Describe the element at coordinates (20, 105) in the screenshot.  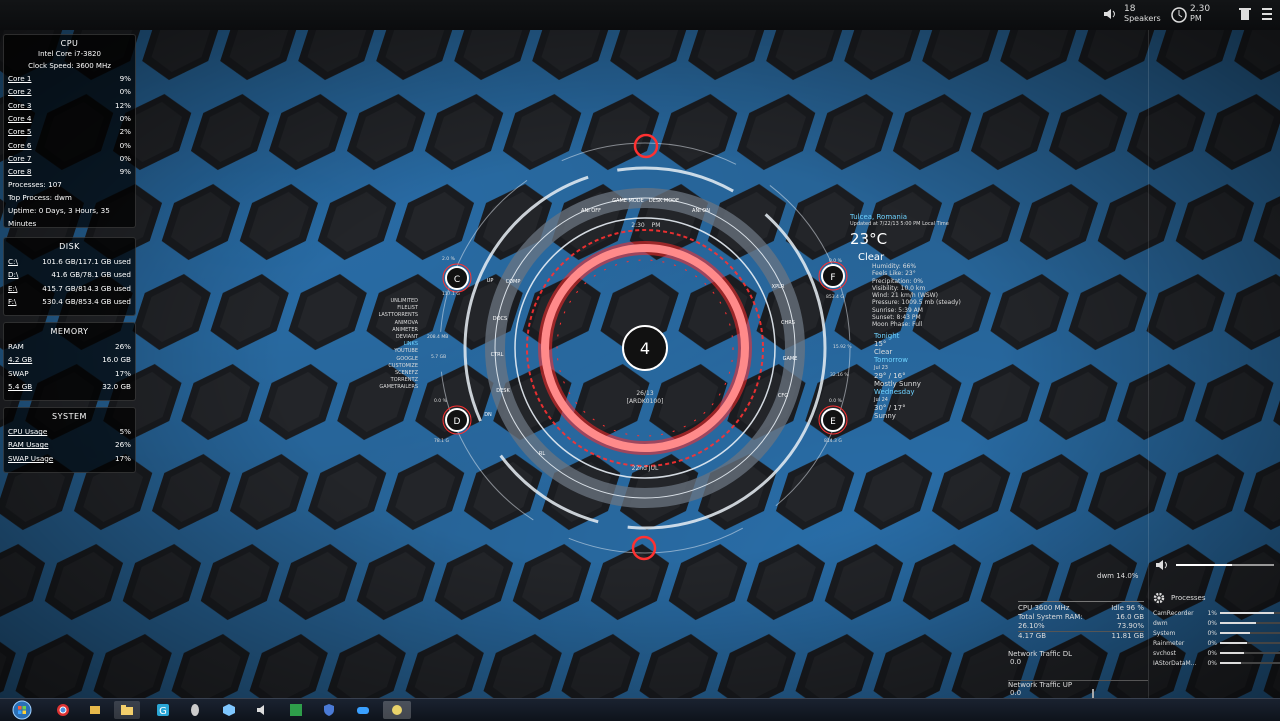
I see `core-label: Core 3` at that location.